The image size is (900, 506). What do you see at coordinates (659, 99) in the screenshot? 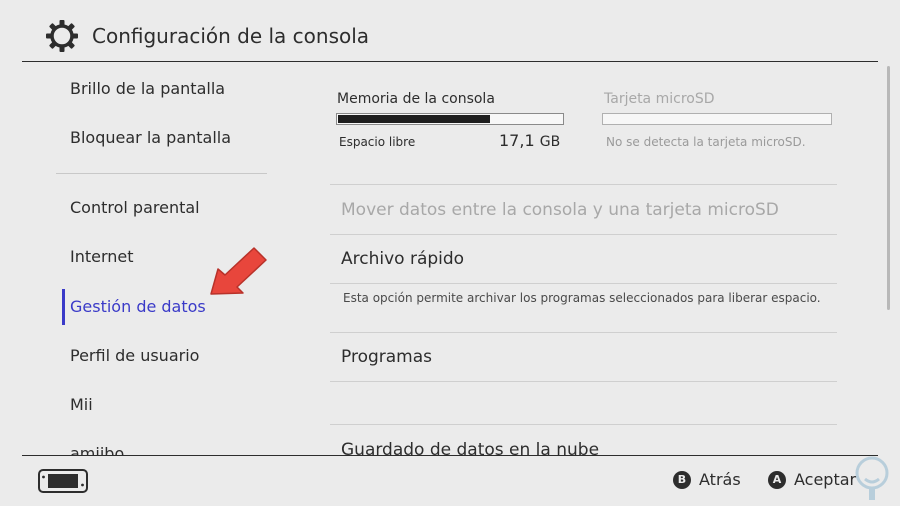
I see `microsd-title: Tarjeta microSD` at bounding box center [659, 99].